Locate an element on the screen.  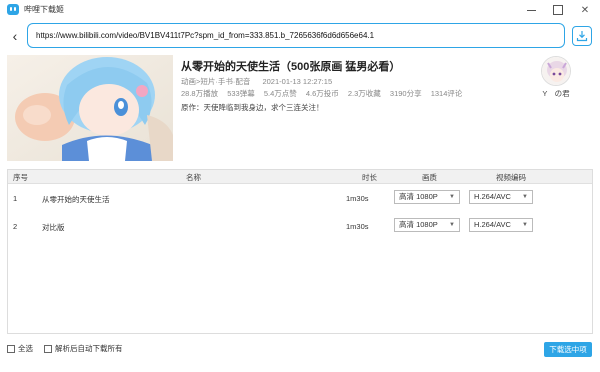
video-description: 原作：天使降临到我身边，求个三连关注！ is located at coordinates (252, 107).